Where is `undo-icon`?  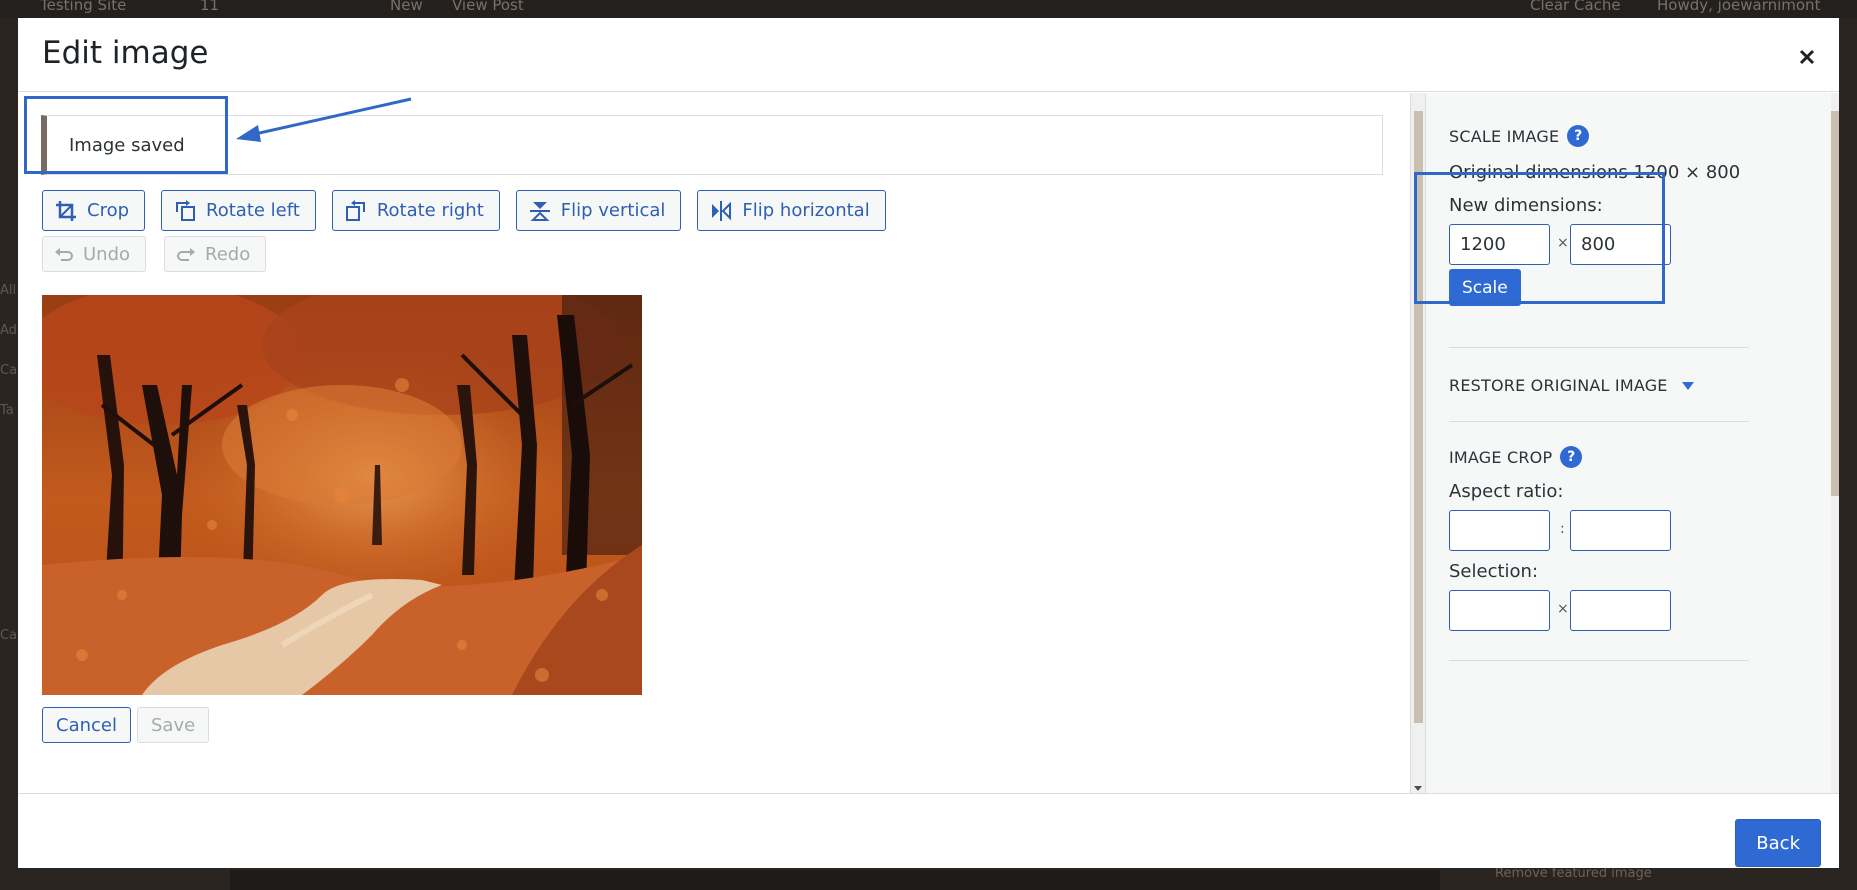
undo-icon is located at coordinates (64, 254).